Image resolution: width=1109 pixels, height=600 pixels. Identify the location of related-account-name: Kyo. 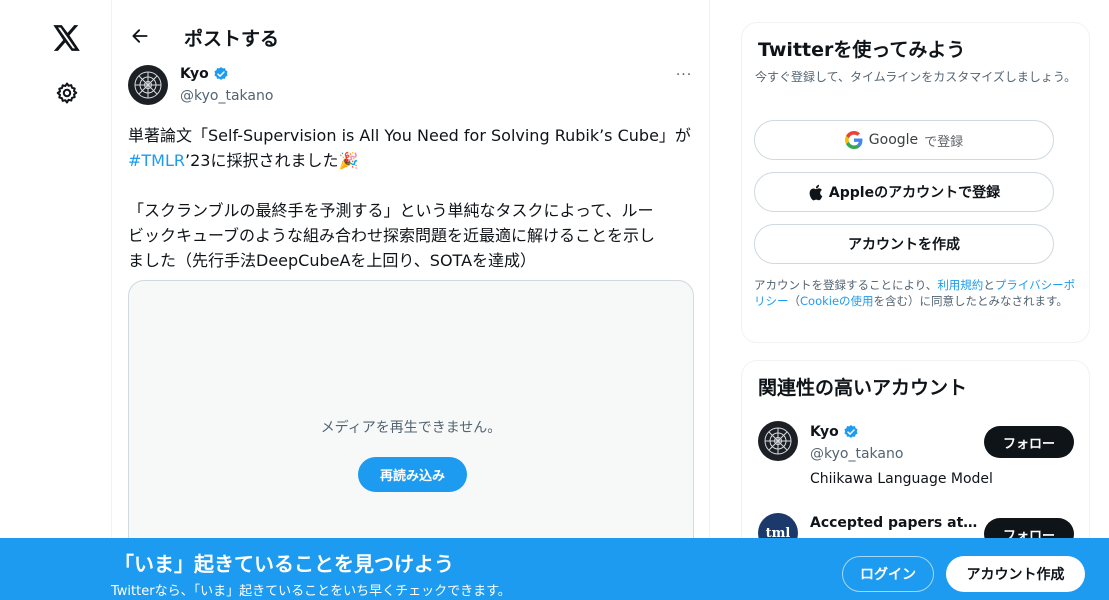
(834, 432).